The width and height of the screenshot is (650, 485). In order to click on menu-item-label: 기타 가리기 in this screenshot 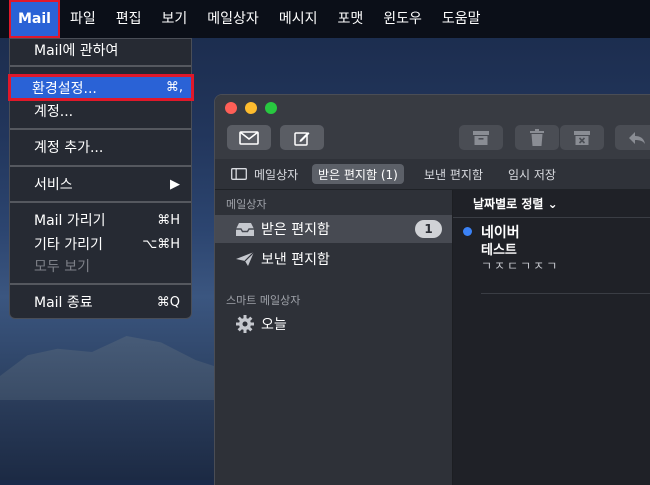, I will do `click(68, 245)`.